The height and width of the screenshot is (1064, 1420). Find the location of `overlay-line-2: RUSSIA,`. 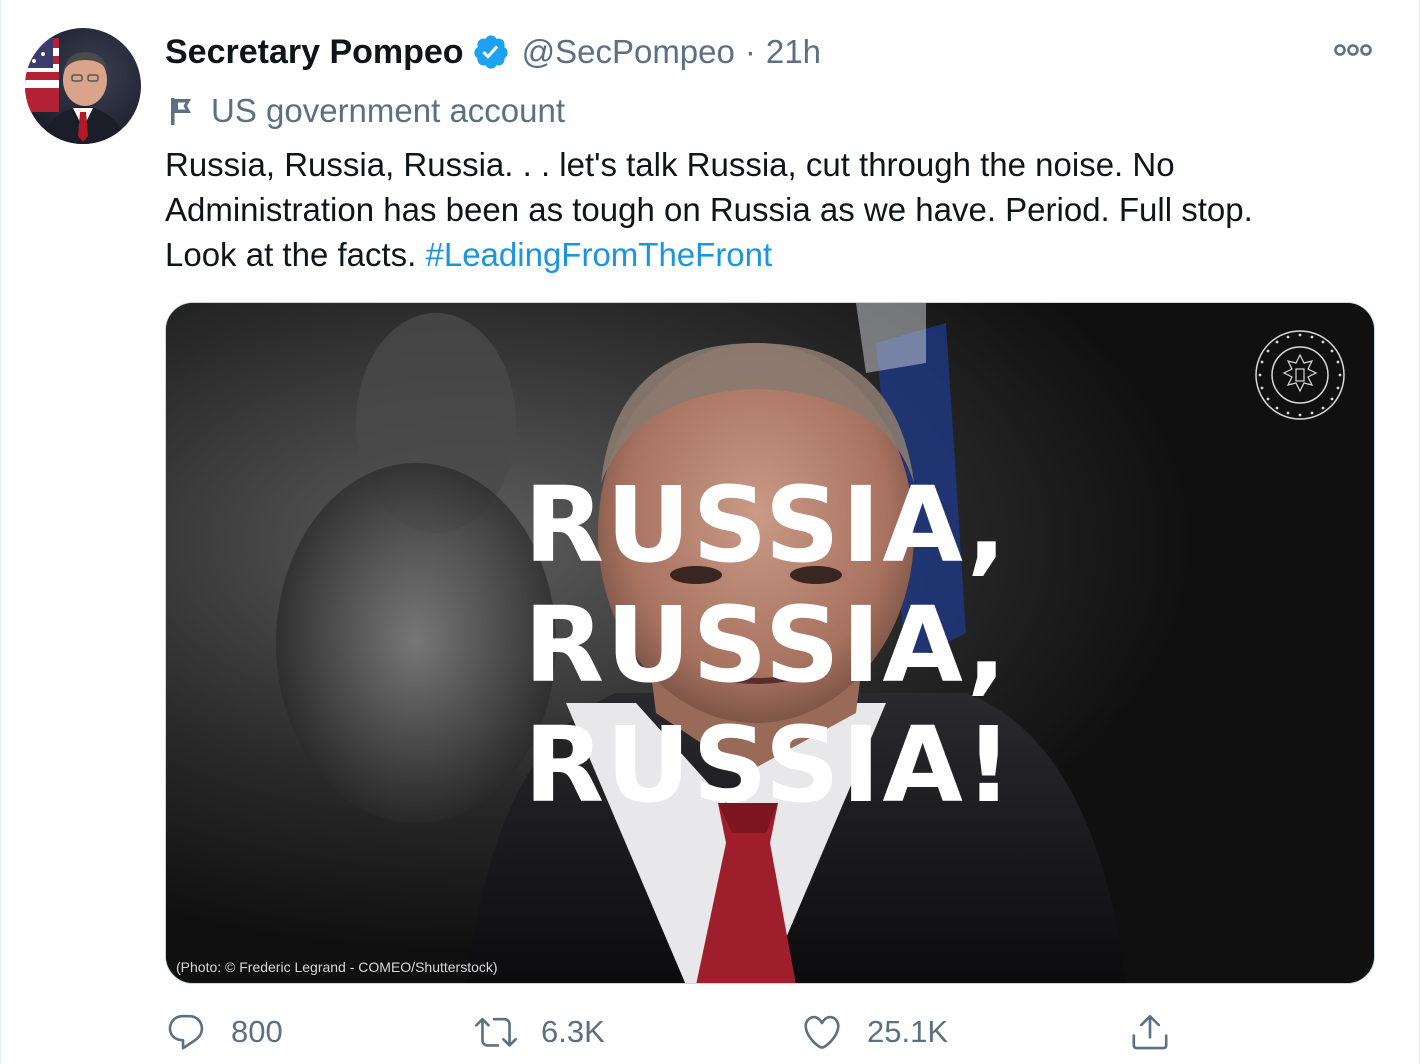

overlay-line-2: RUSSIA, is located at coordinates (766, 645).